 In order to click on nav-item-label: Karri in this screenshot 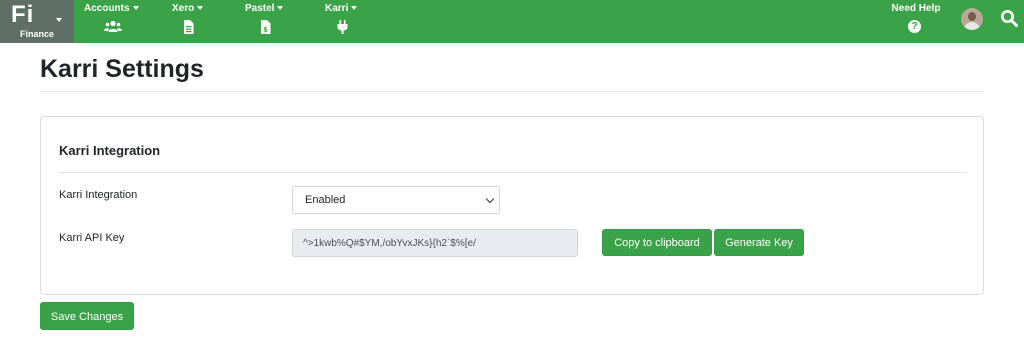, I will do `click(337, 8)`.